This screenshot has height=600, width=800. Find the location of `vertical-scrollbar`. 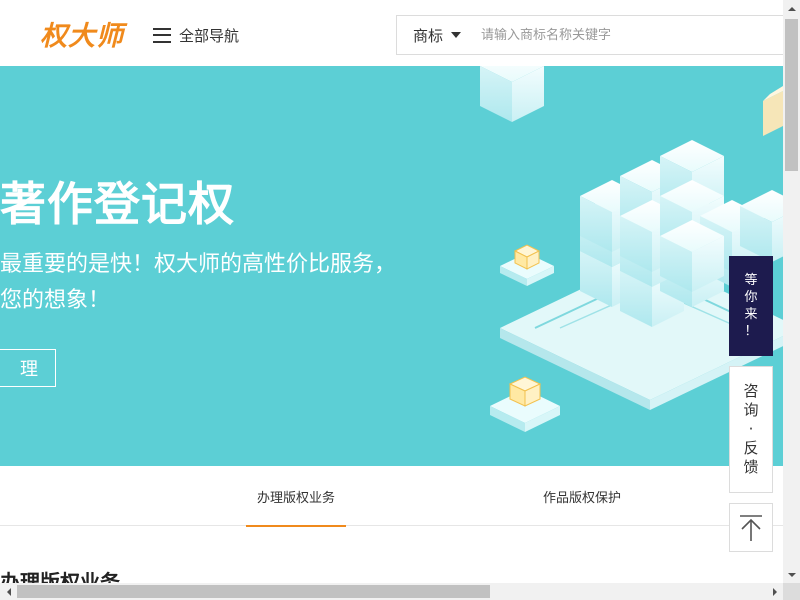

vertical-scrollbar is located at coordinates (791, 291).